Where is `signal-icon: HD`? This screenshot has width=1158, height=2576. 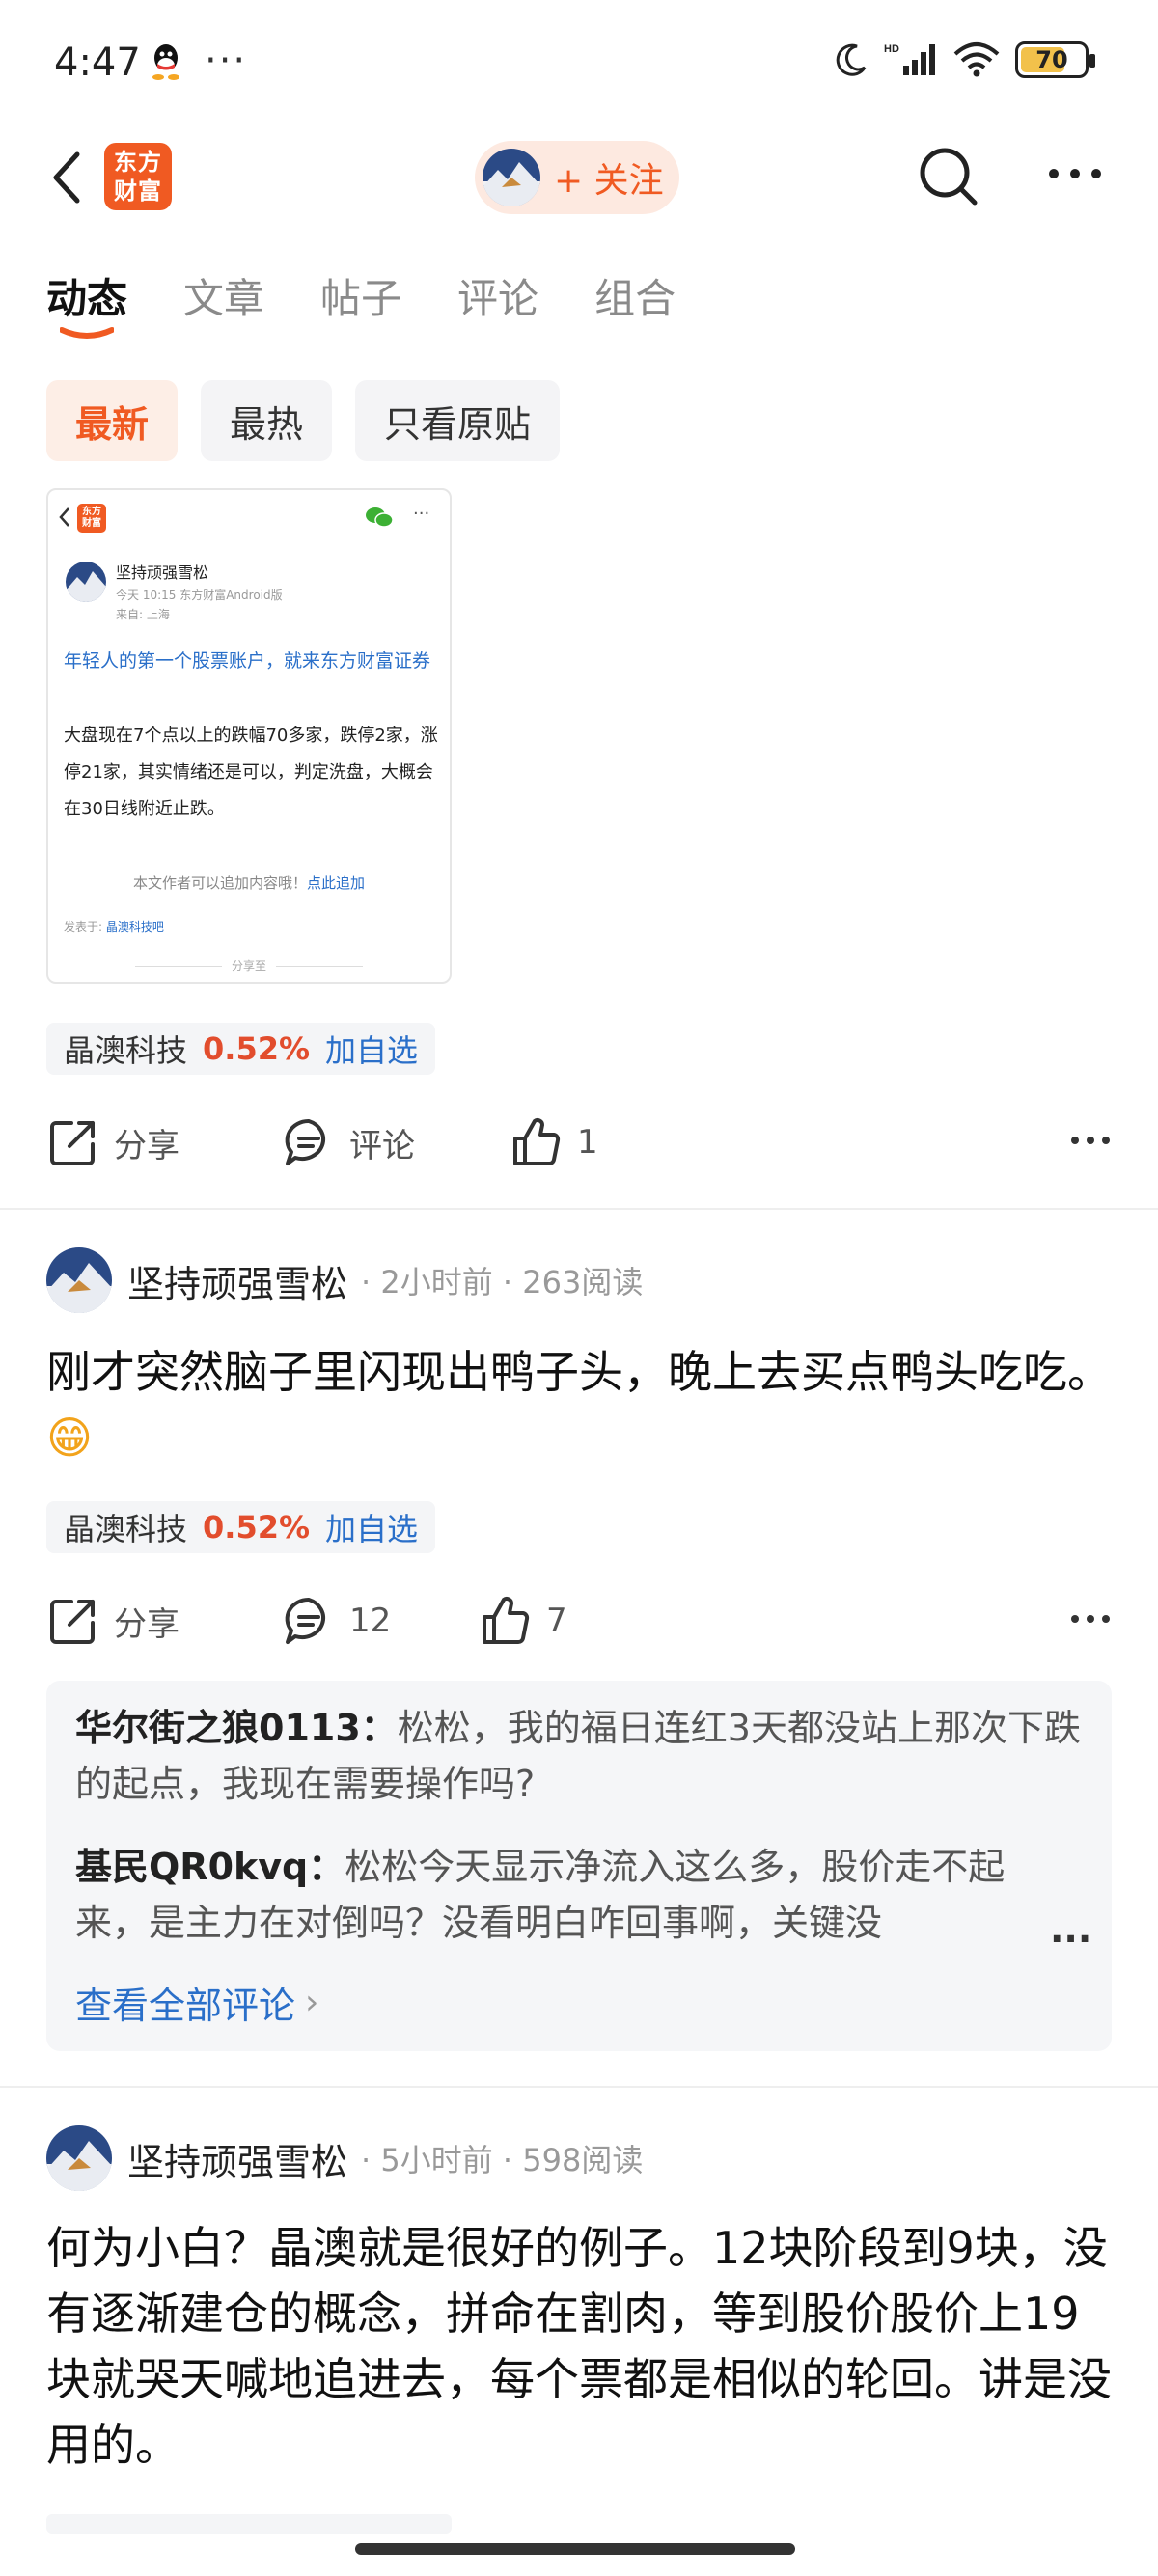 signal-icon: HD is located at coordinates (909, 59).